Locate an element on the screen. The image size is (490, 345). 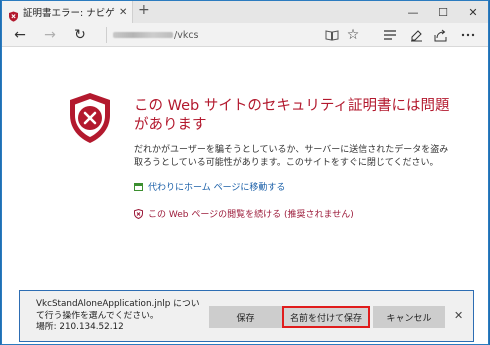
refresh-icon: ↻ is located at coordinates (80, 35).